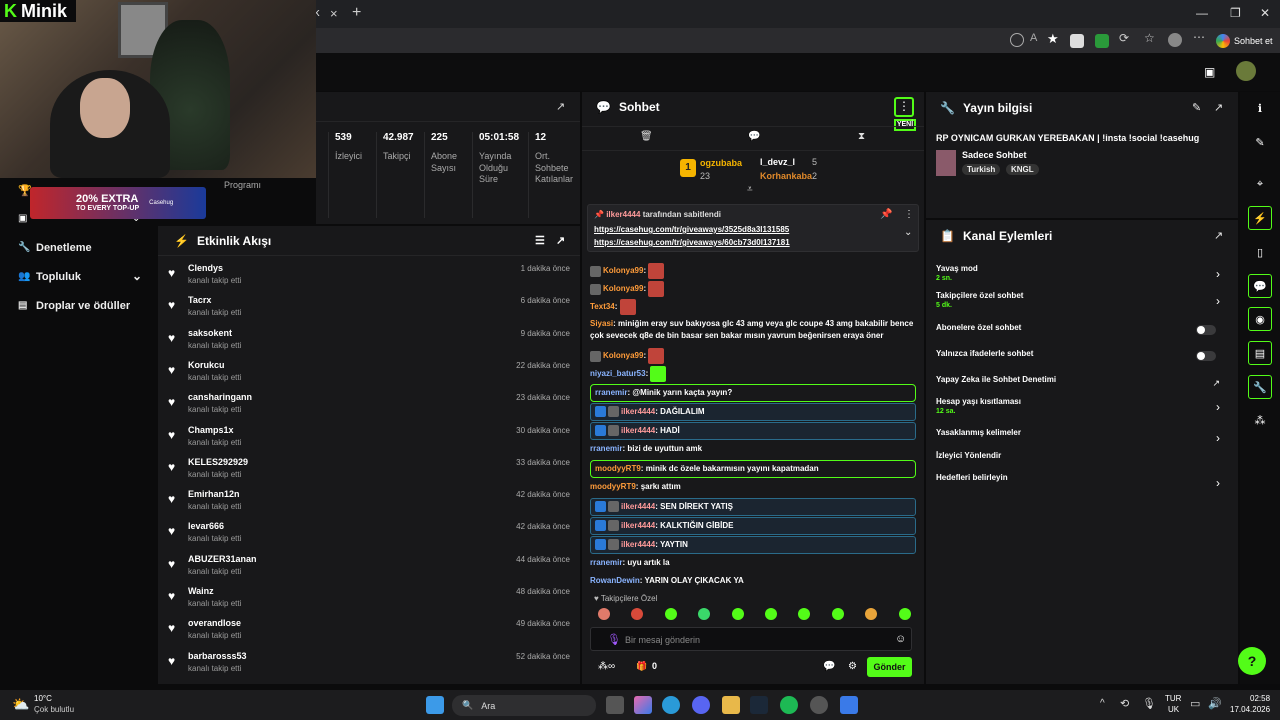  Describe the element at coordinates (1102, 41) in the screenshot. I see `extension-green-icon` at that location.